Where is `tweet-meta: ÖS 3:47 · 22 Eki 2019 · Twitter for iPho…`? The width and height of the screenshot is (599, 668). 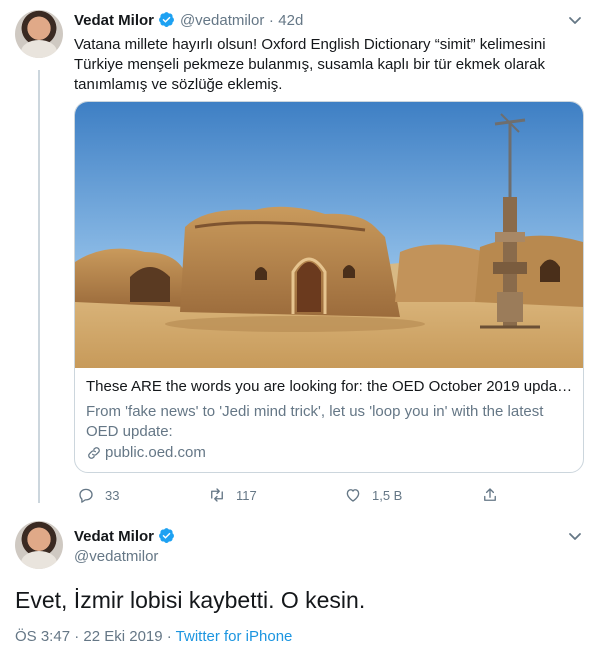 tweet-meta: ÖS 3:47 · 22 Eki 2019 · Twitter for iPho… is located at coordinates (153, 636).